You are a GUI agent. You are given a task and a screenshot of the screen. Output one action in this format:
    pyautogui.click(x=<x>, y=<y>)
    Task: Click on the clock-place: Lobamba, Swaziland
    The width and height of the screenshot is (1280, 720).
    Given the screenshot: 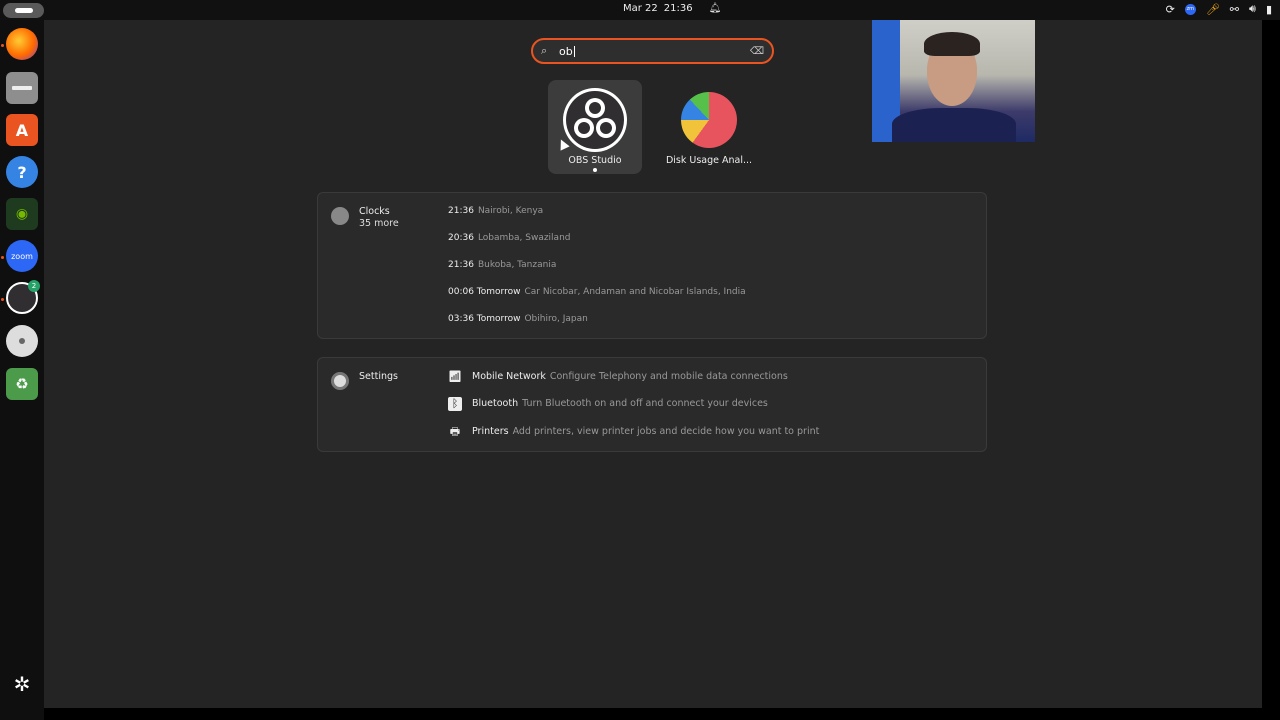 What is the action you would take?
    pyautogui.click(x=524, y=238)
    